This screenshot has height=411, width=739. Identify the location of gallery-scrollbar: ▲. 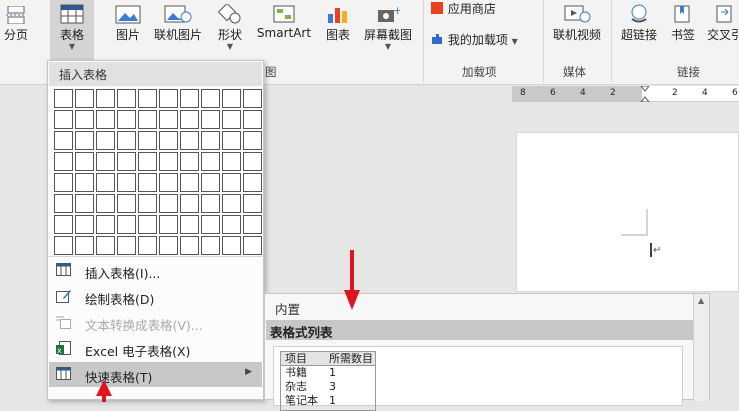
(701, 347).